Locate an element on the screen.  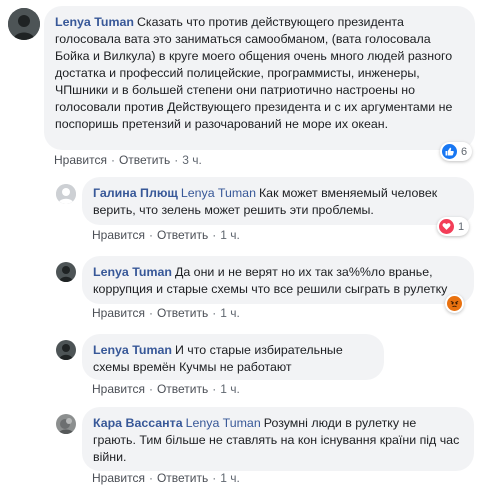
default-avatar-icon is located at coordinates (66, 194).